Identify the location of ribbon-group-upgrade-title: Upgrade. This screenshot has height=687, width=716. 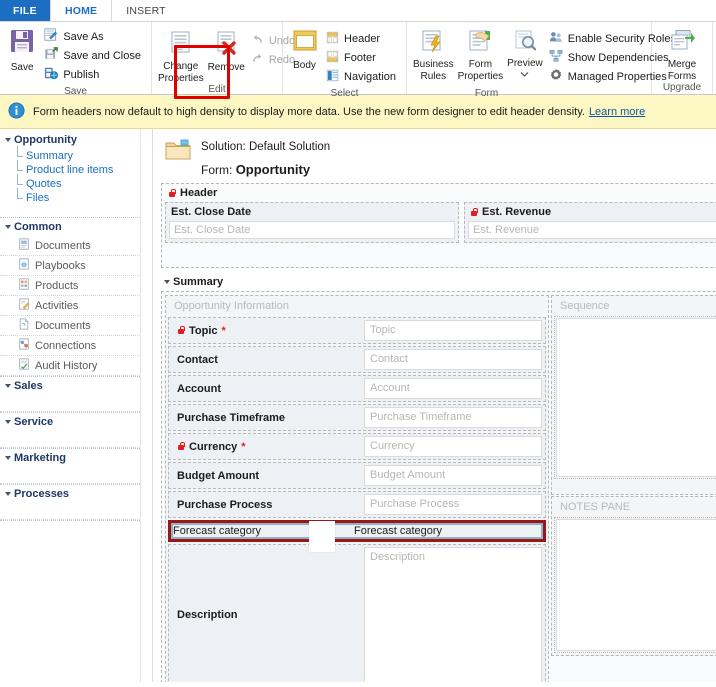
(682, 87).